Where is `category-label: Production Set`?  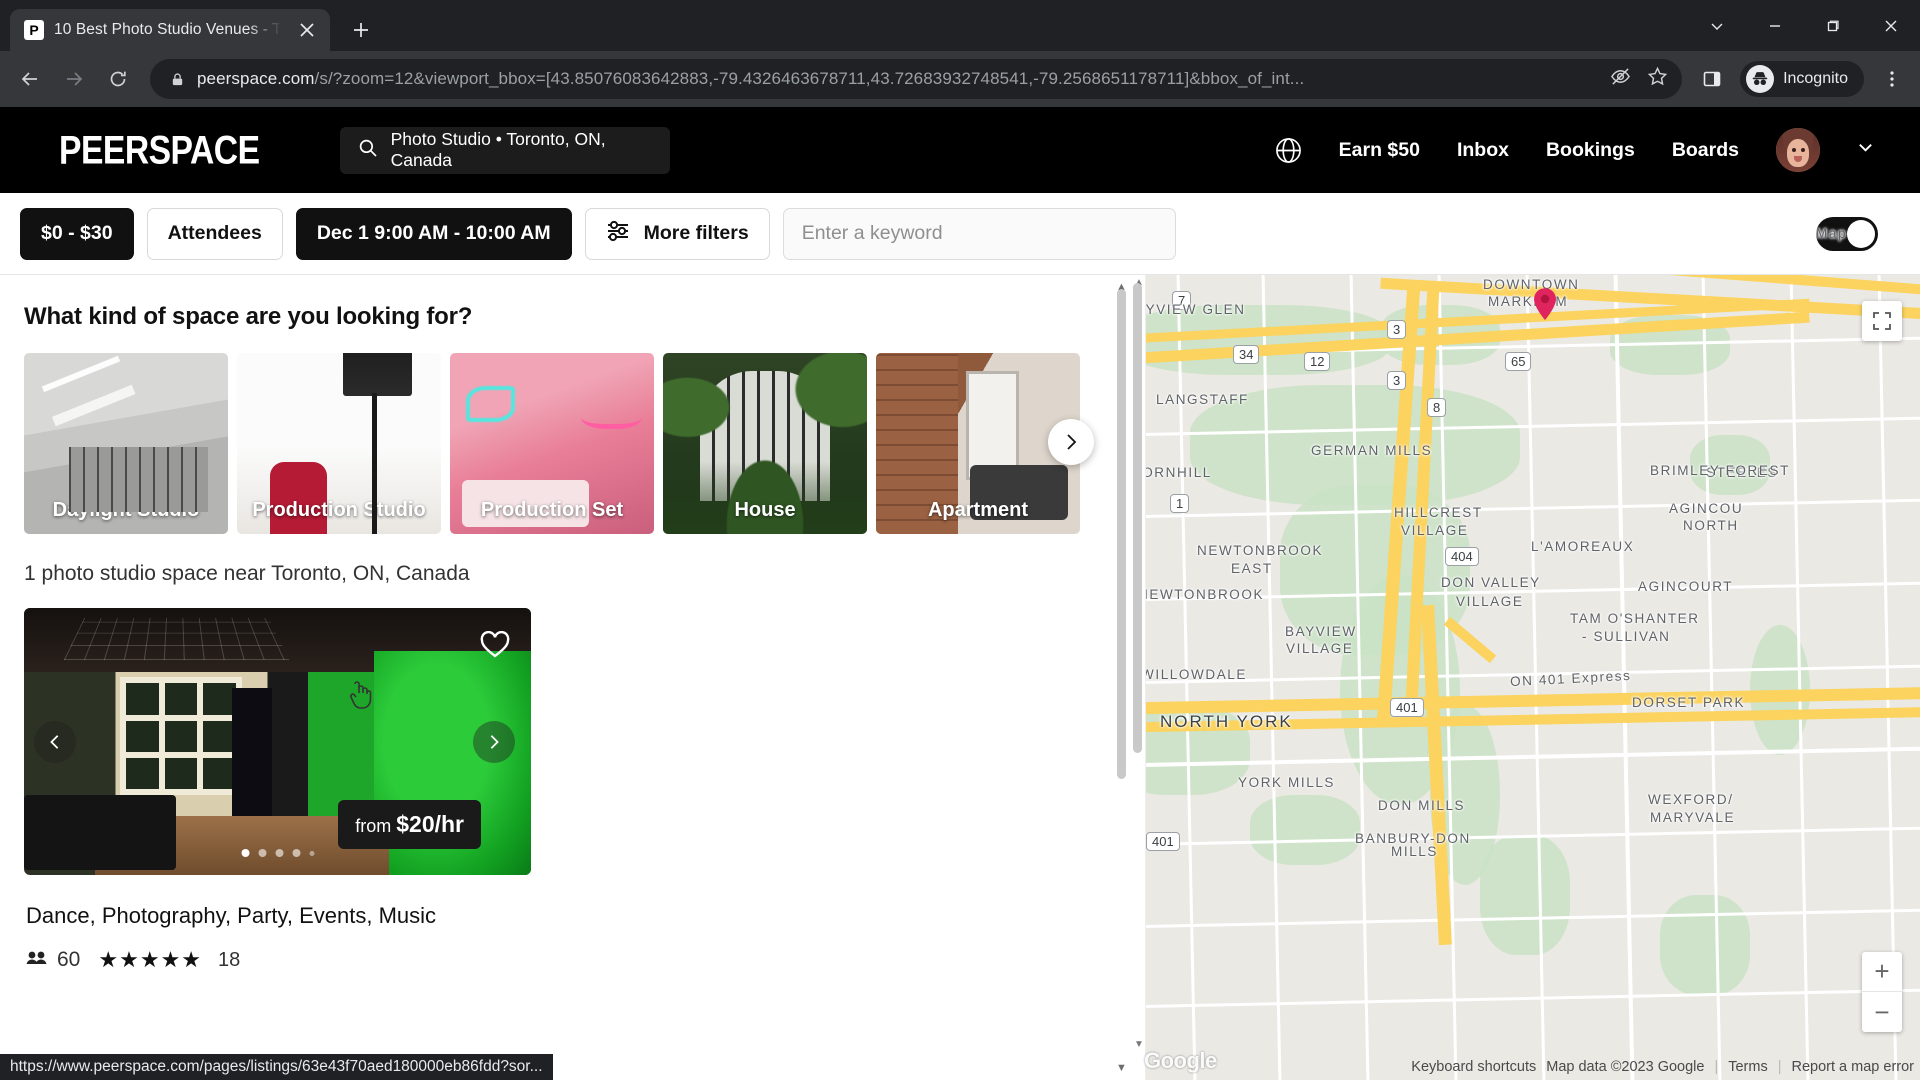 category-label: Production Set is located at coordinates (552, 510).